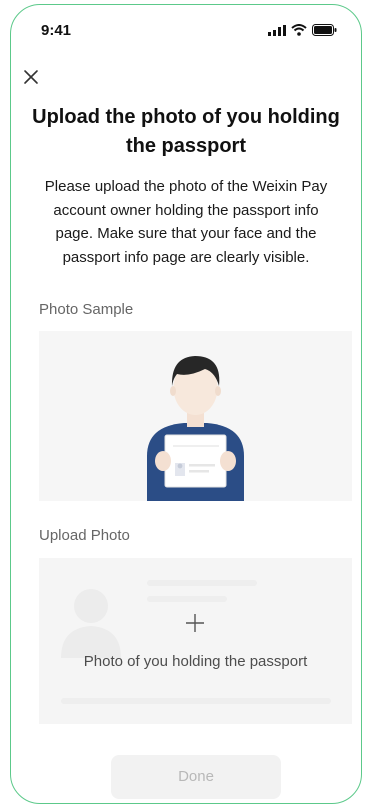  Describe the element at coordinates (31, 77) in the screenshot. I see `close-icon` at that location.